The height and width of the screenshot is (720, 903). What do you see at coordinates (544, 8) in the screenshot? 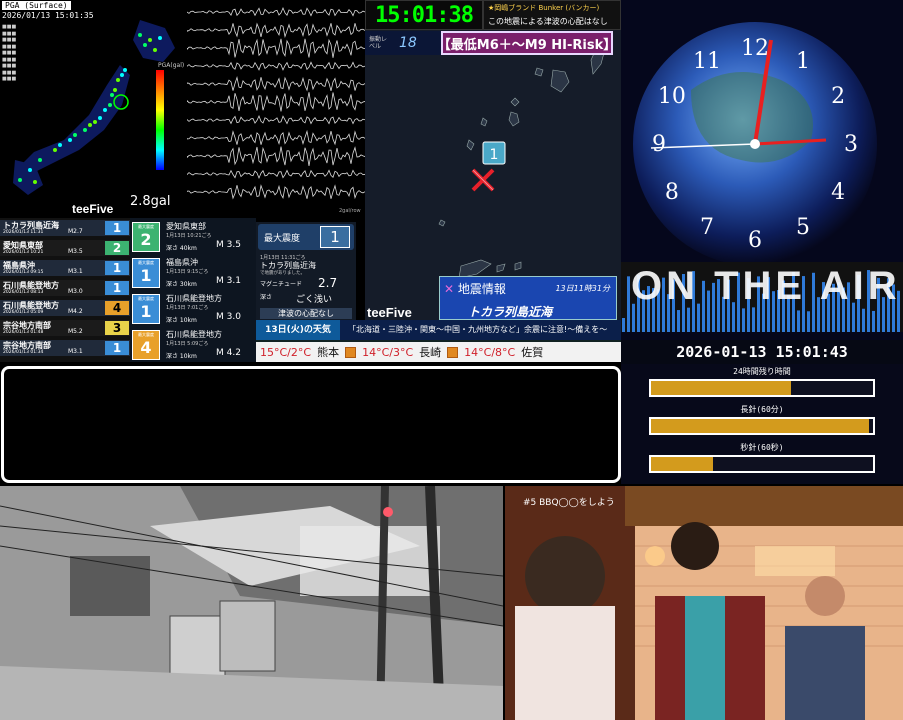
I see `bunker-title: ★岡嶋ブランド Bunker (バンカー)` at bounding box center [544, 8].